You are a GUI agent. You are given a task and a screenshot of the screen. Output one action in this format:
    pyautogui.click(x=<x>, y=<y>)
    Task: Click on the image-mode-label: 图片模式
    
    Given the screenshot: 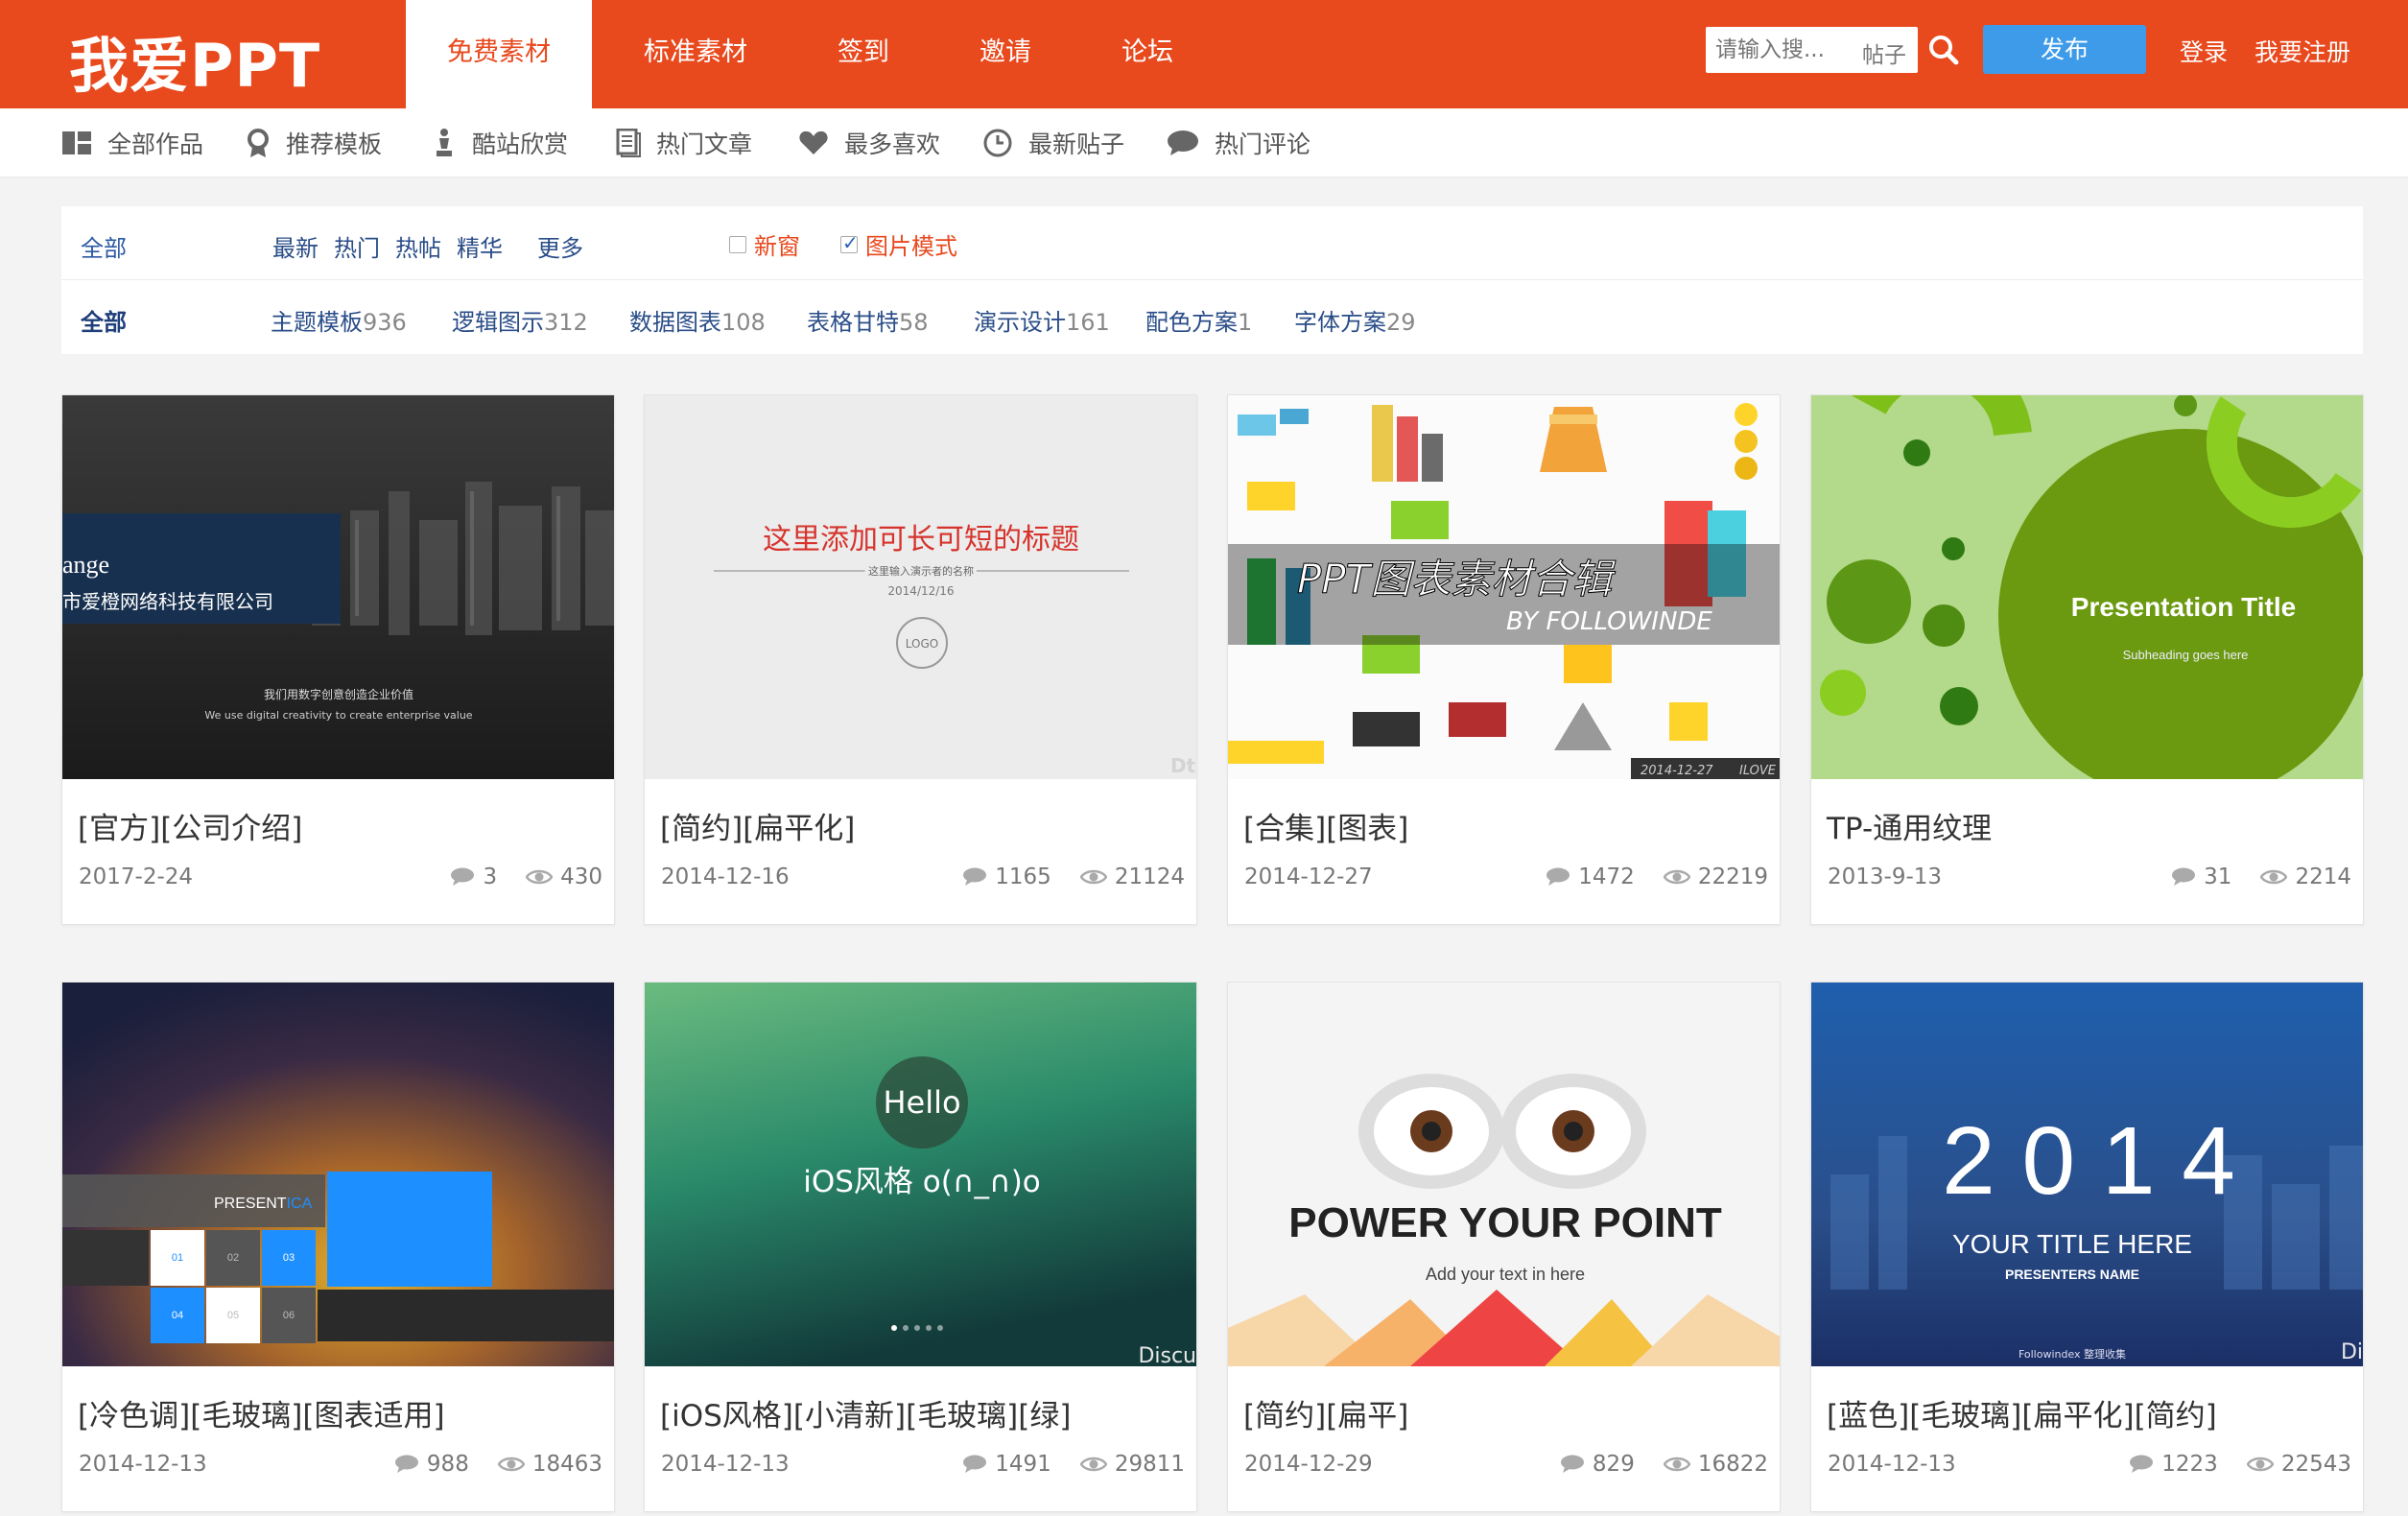 What is the action you would take?
    pyautogui.click(x=911, y=246)
    